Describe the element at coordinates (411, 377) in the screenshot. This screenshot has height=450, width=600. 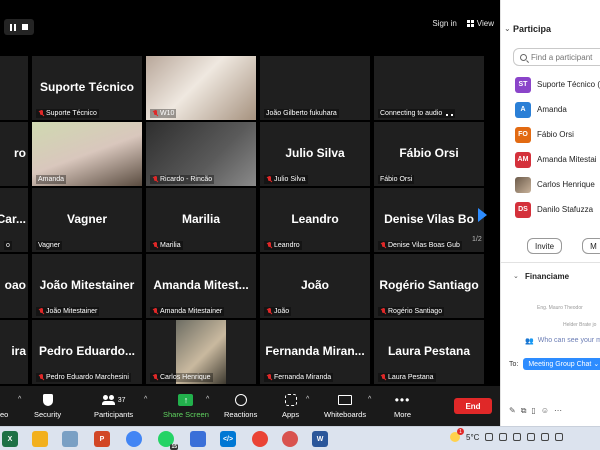
I see `participant-label-text: Laura Pestana` at that location.